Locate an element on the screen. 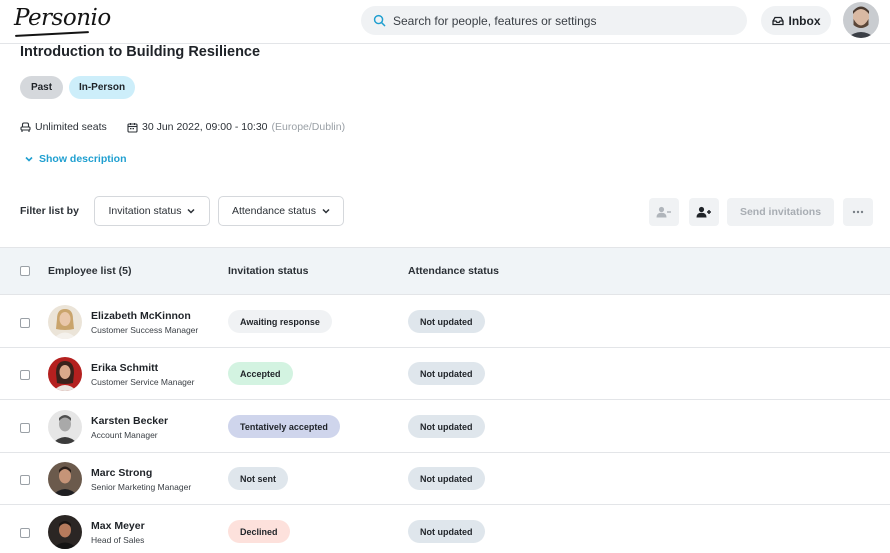 The width and height of the screenshot is (890, 553). inbox-label: Inbox is located at coordinates (804, 20).